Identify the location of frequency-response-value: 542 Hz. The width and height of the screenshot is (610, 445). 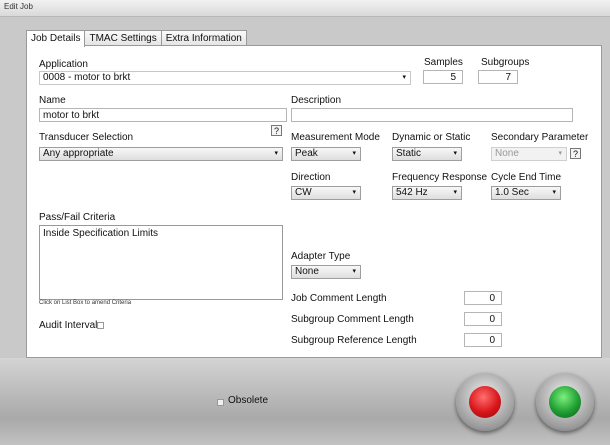
(412, 192).